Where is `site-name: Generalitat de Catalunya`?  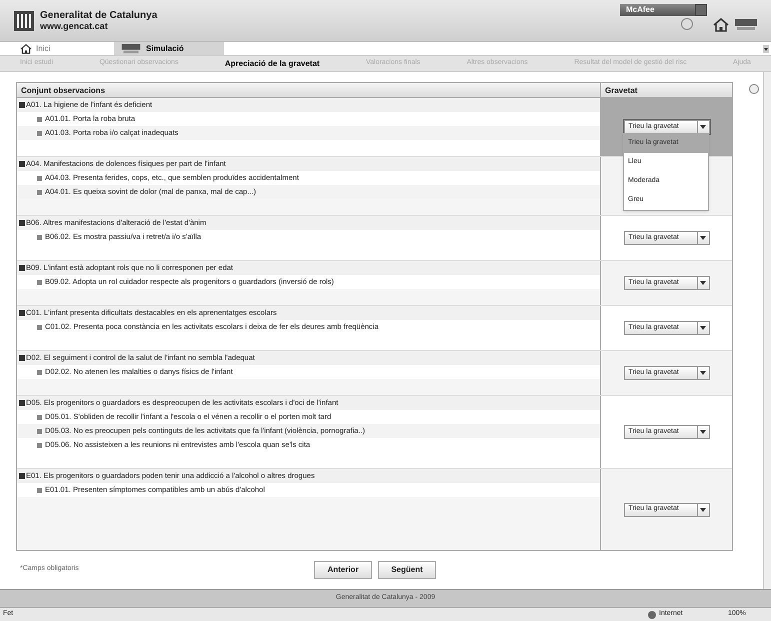
site-name: Generalitat de Catalunya is located at coordinates (99, 15).